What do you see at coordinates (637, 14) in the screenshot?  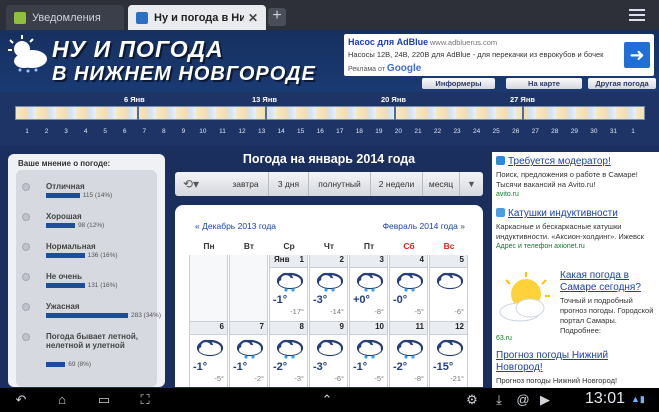 I see `menu-icon` at bounding box center [637, 14].